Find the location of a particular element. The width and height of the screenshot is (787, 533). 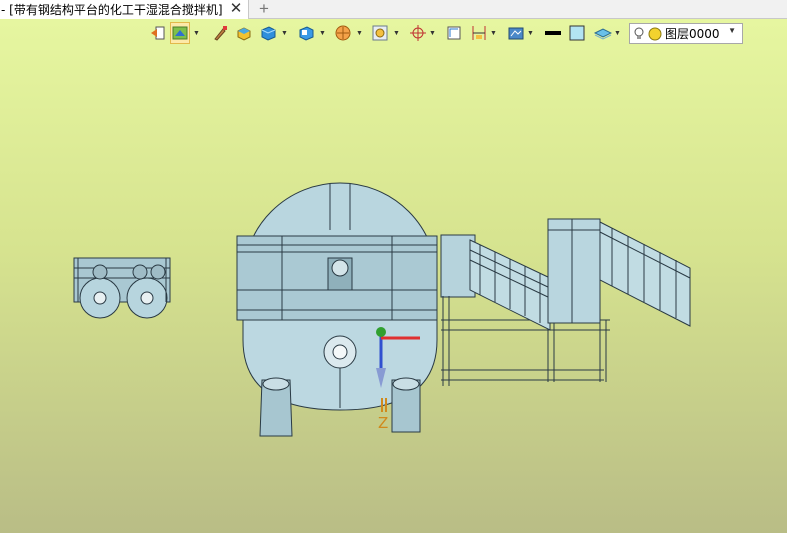

layers-dropdown-icon: ▼ is located at coordinates (617, 33).